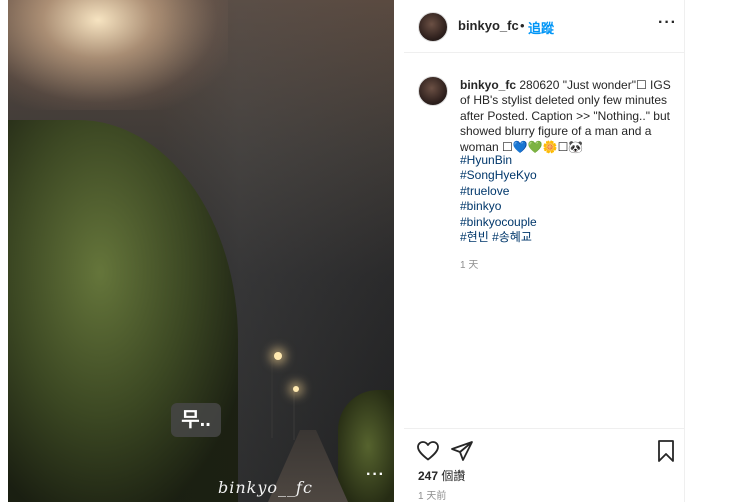 This screenshot has width=748, height=503. What do you see at coordinates (366, 446) in the screenshot?
I see `photo-trees-right` at bounding box center [366, 446].